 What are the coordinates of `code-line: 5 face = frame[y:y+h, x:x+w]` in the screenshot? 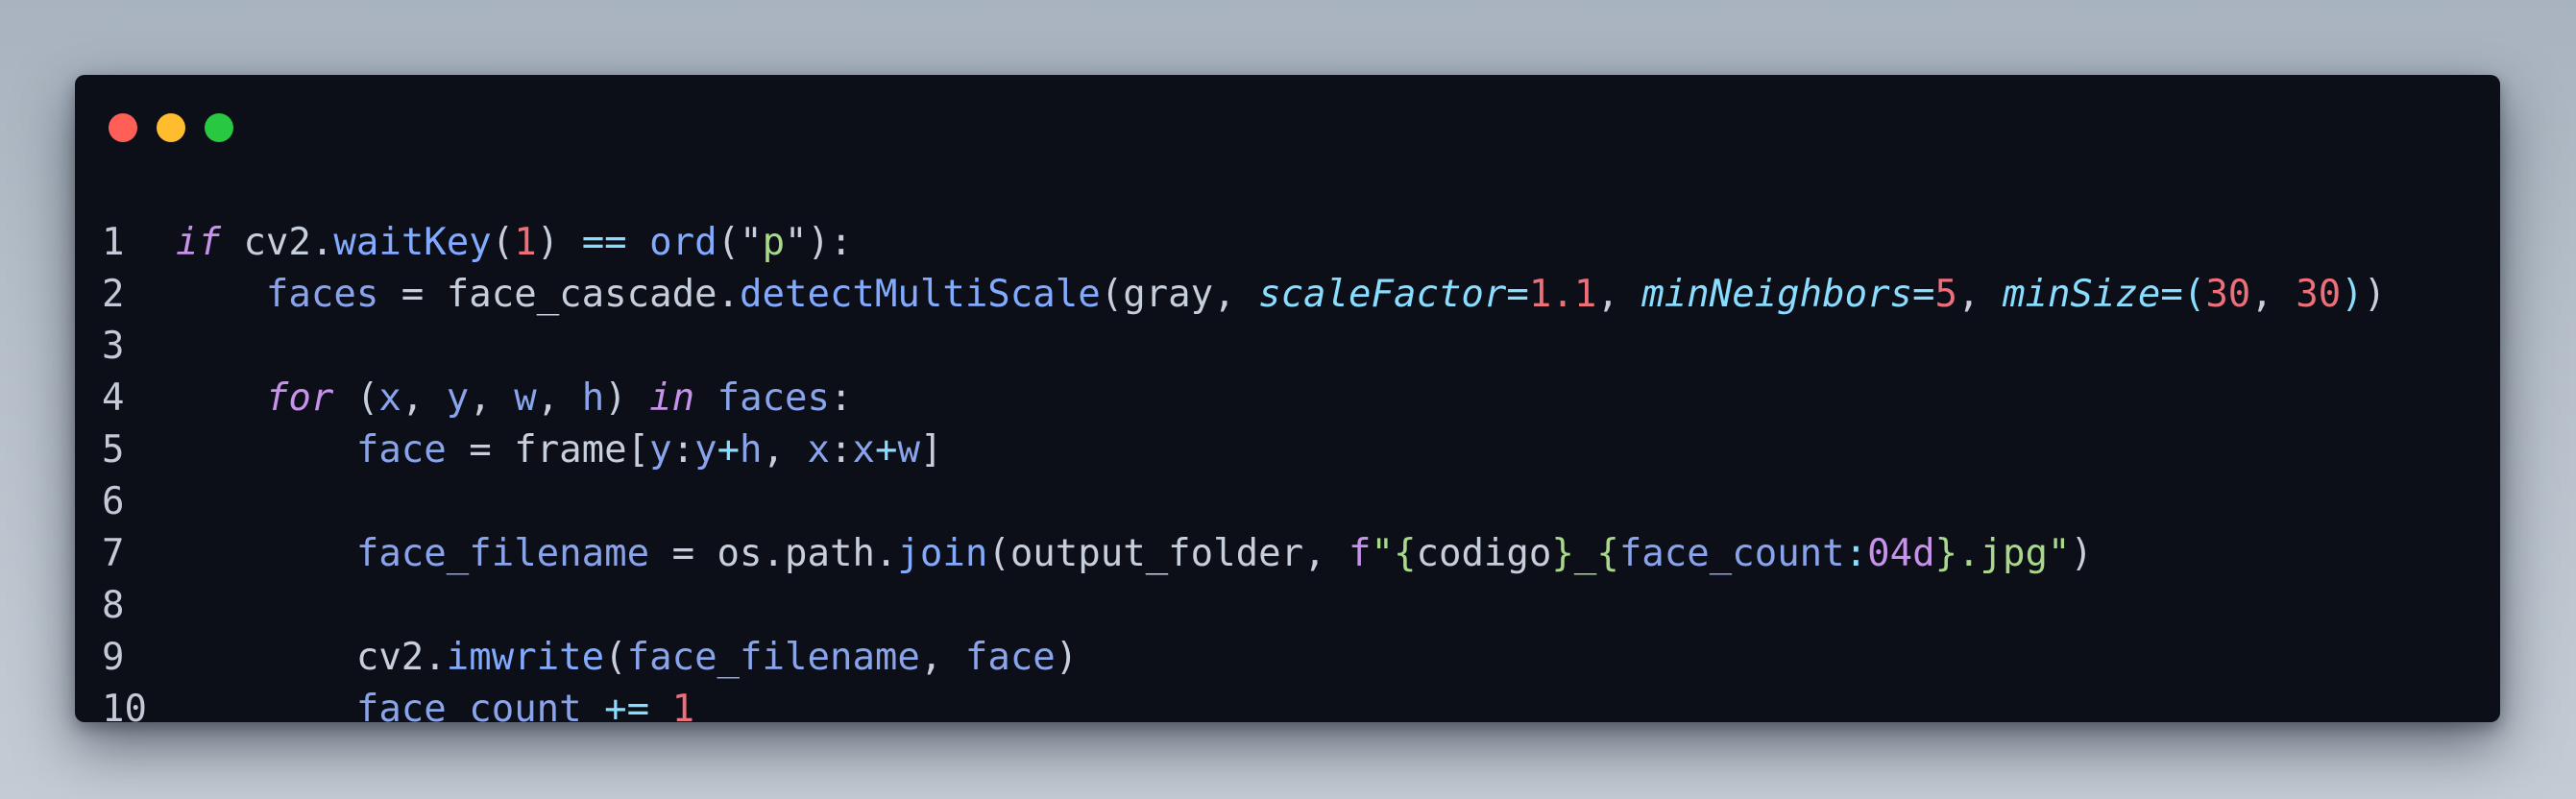 It's located at (1288, 450).